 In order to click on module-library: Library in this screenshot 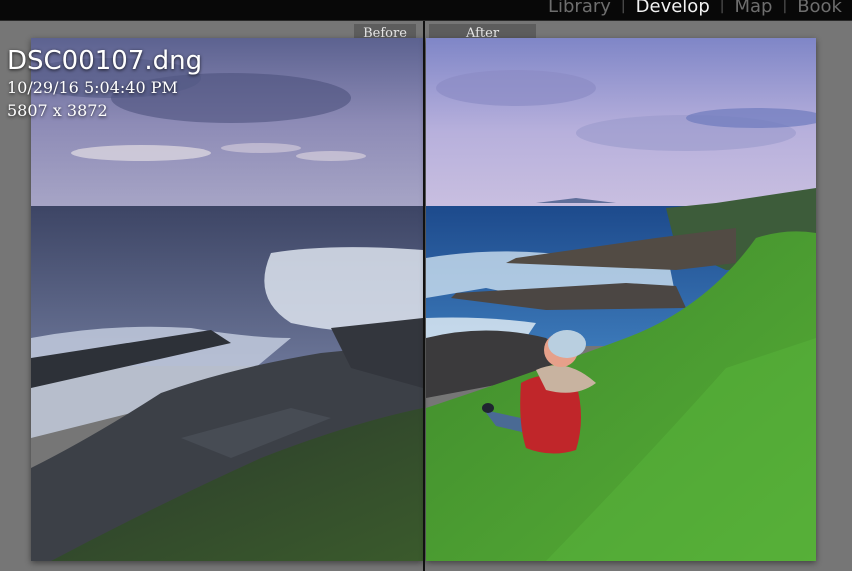, I will do `click(579, 8)`.